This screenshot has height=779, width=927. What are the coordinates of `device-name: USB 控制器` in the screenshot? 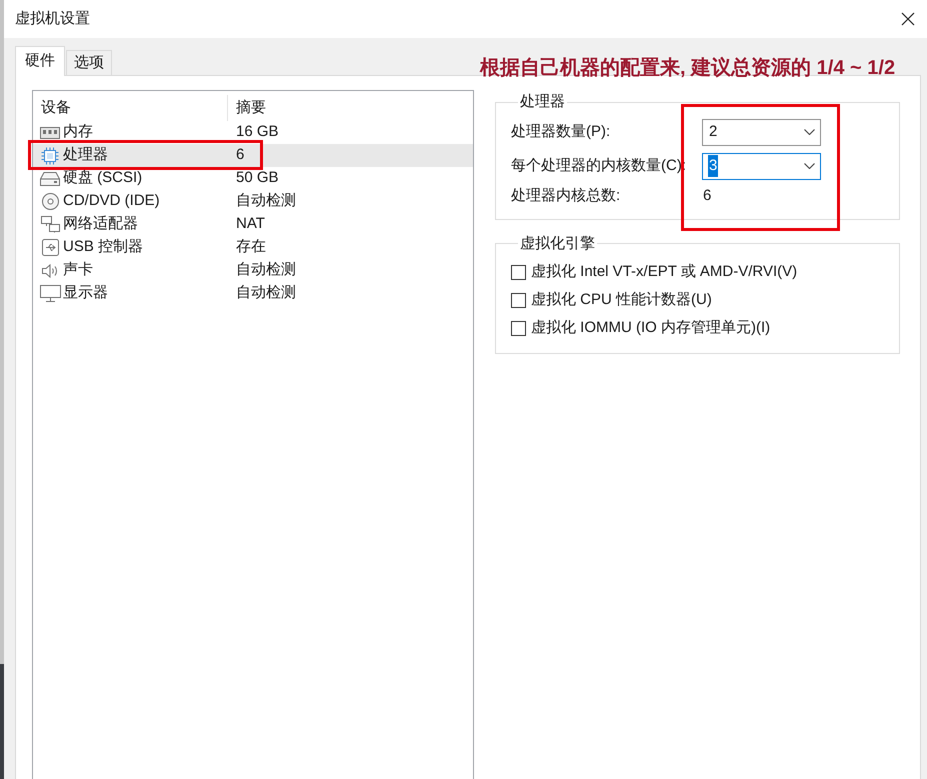 It's located at (103, 247).